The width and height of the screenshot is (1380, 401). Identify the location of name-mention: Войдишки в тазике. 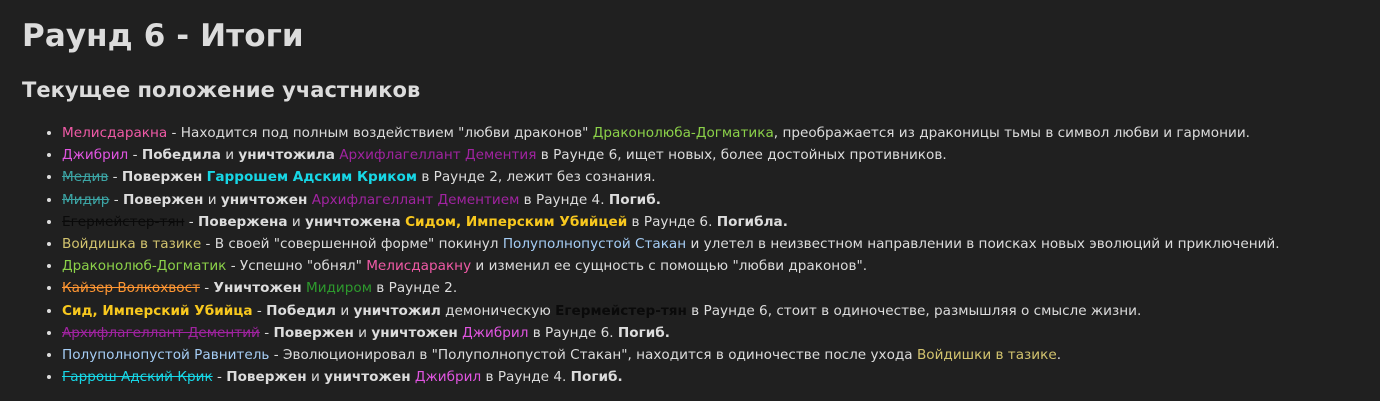
(986, 355).